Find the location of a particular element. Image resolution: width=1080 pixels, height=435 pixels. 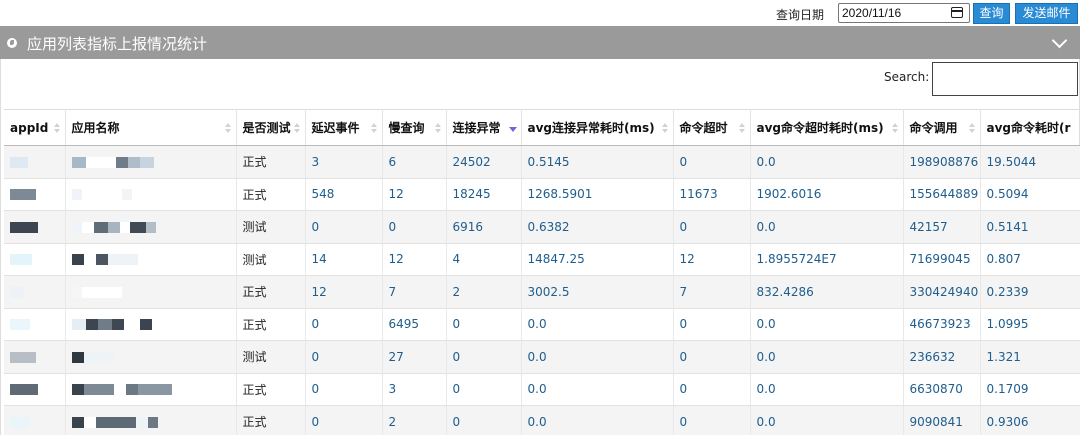

table-cell-slow: 27 is located at coordinates (414, 357).